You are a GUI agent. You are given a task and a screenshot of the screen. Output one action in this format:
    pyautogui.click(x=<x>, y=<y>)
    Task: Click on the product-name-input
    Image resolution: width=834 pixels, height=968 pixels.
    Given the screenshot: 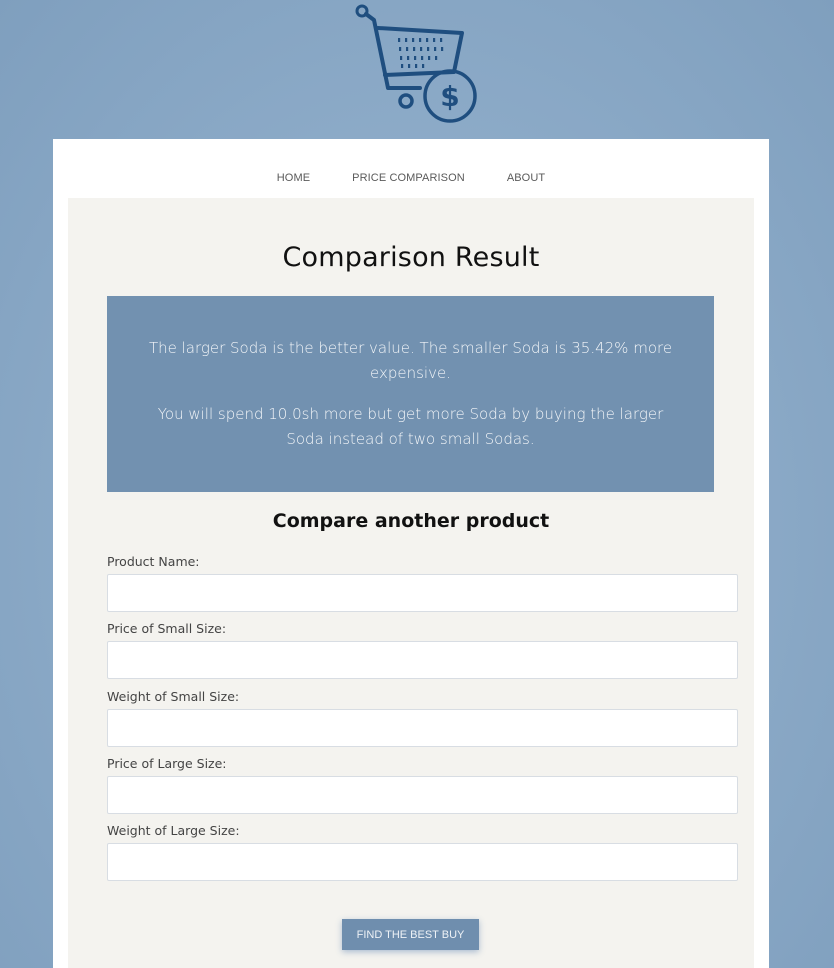 What is the action you would take?
    pyautogui.click(x=422, y=593)
    